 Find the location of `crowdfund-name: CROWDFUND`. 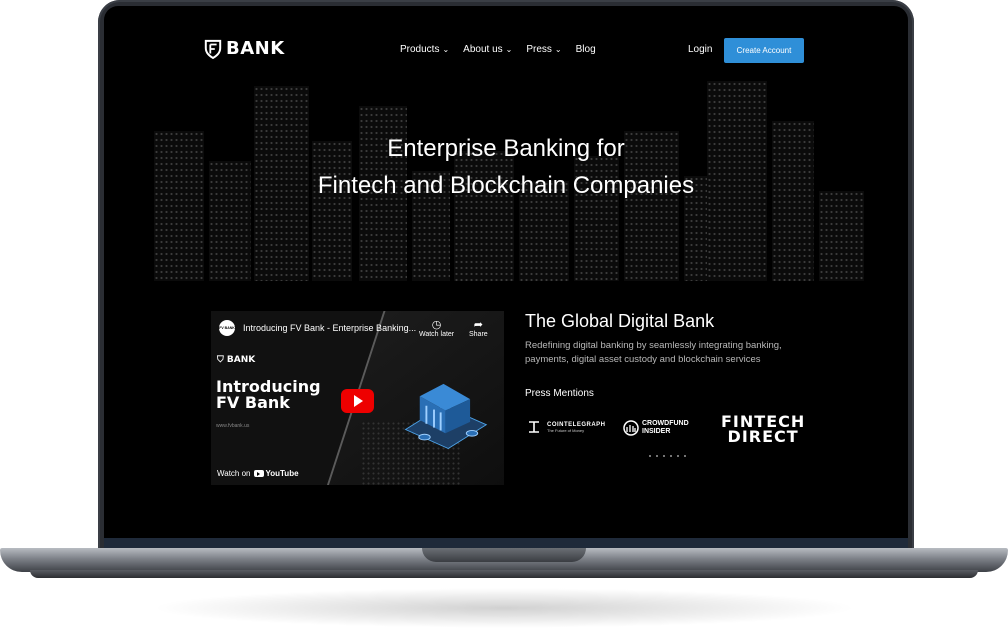

crowdfund-name: CROWDFUND is located at coordinates (665, 423).